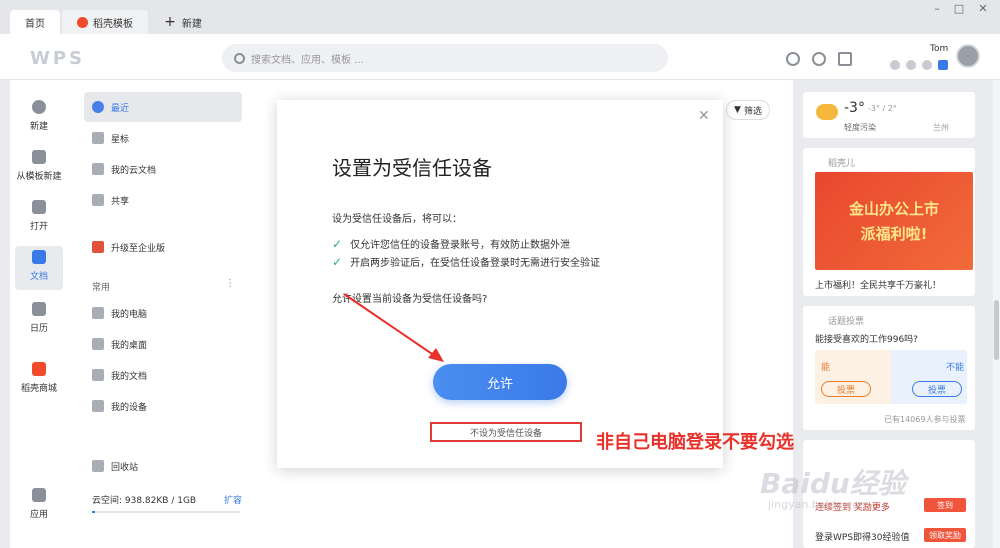 The image size is (1000, 548). I want to click on filter-icon: ▼, so click(737, 110).